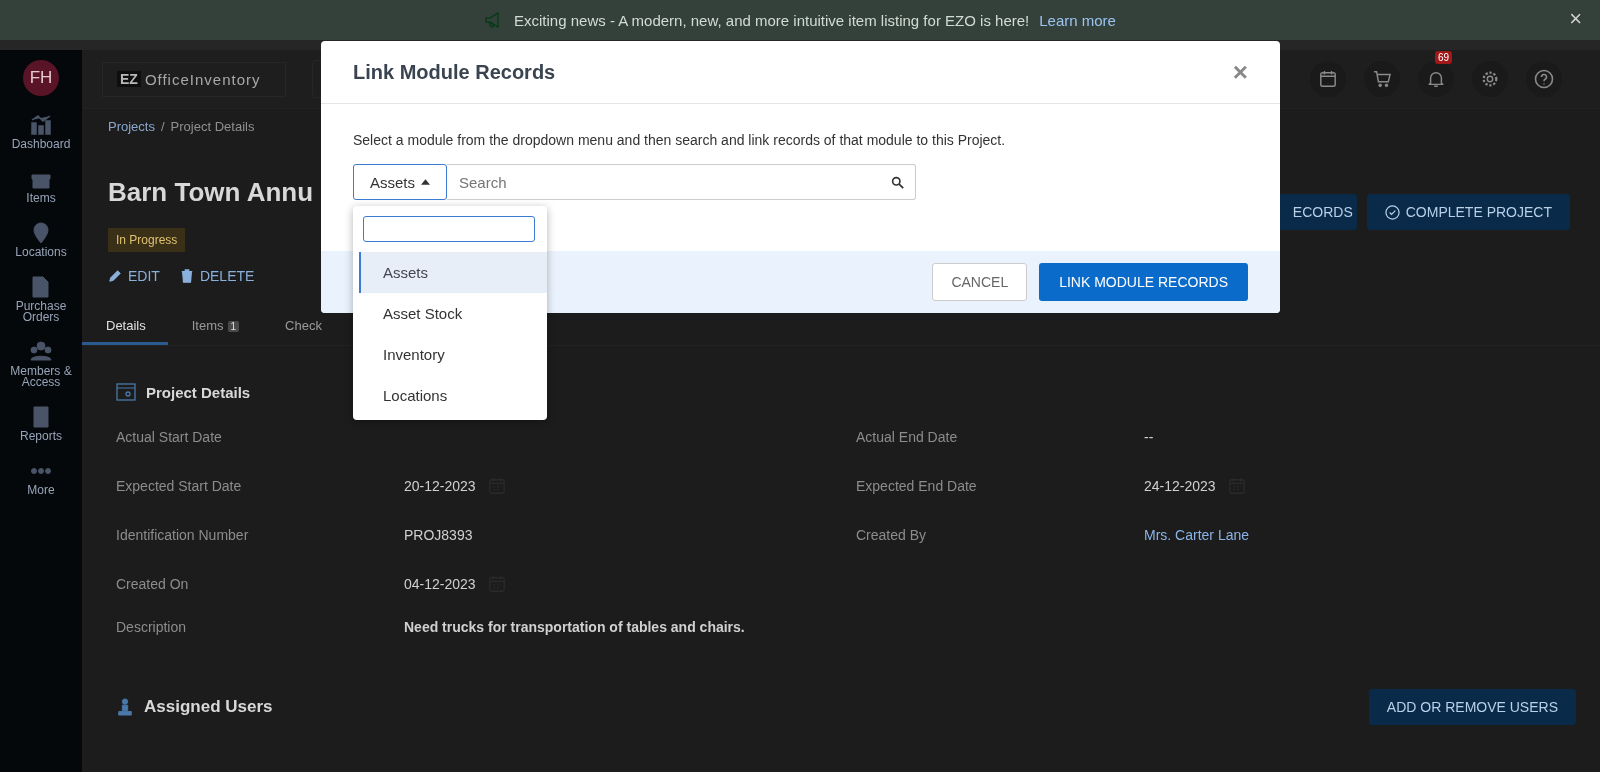  What do you see at coordinates (147, 240) in the screenshot?
I see `status-badge: In Progress` at bounding box center [147, 240].